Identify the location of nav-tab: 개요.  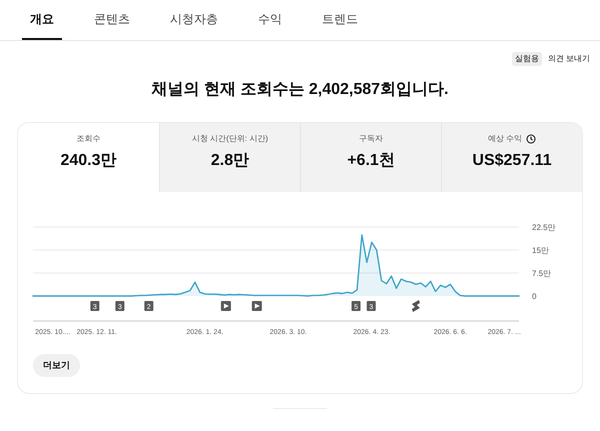
(42, 20).